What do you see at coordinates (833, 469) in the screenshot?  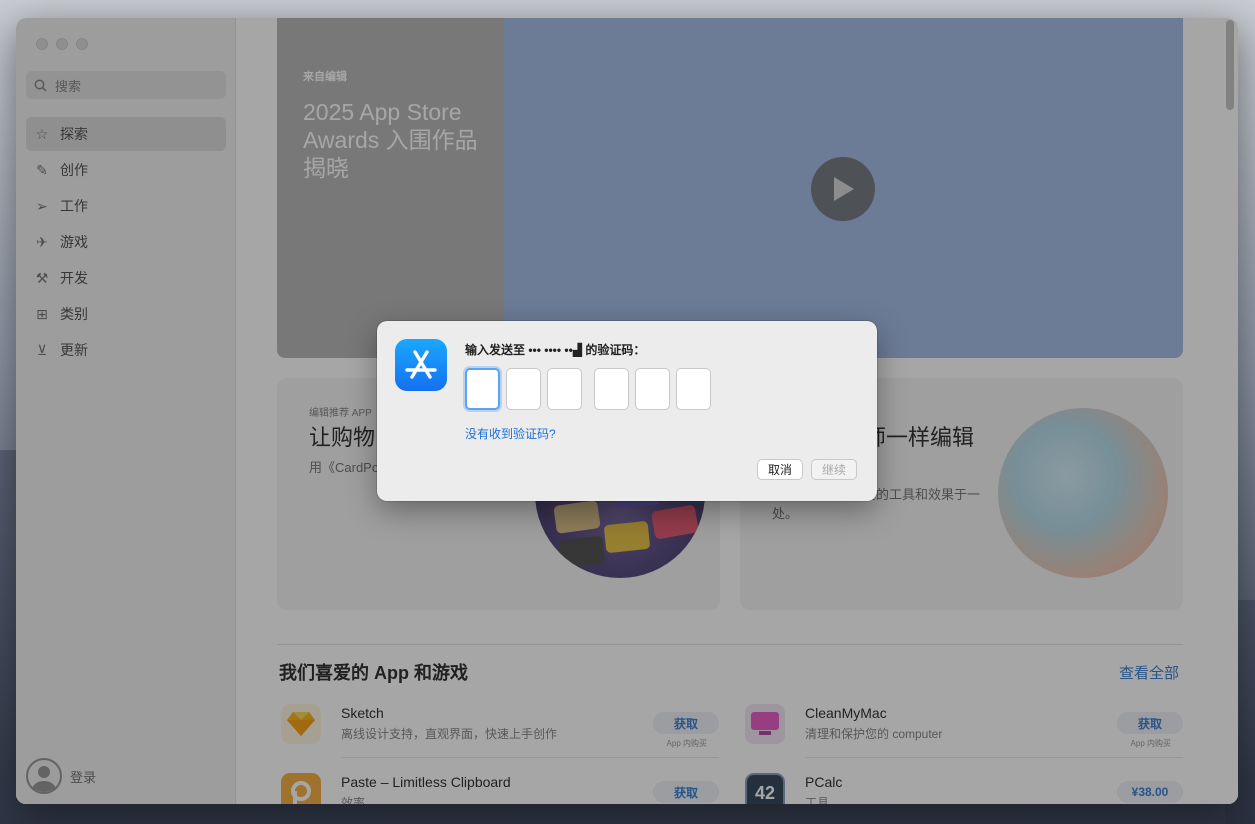 I see `continue-button: 继续` at bounding box center [833, 469].